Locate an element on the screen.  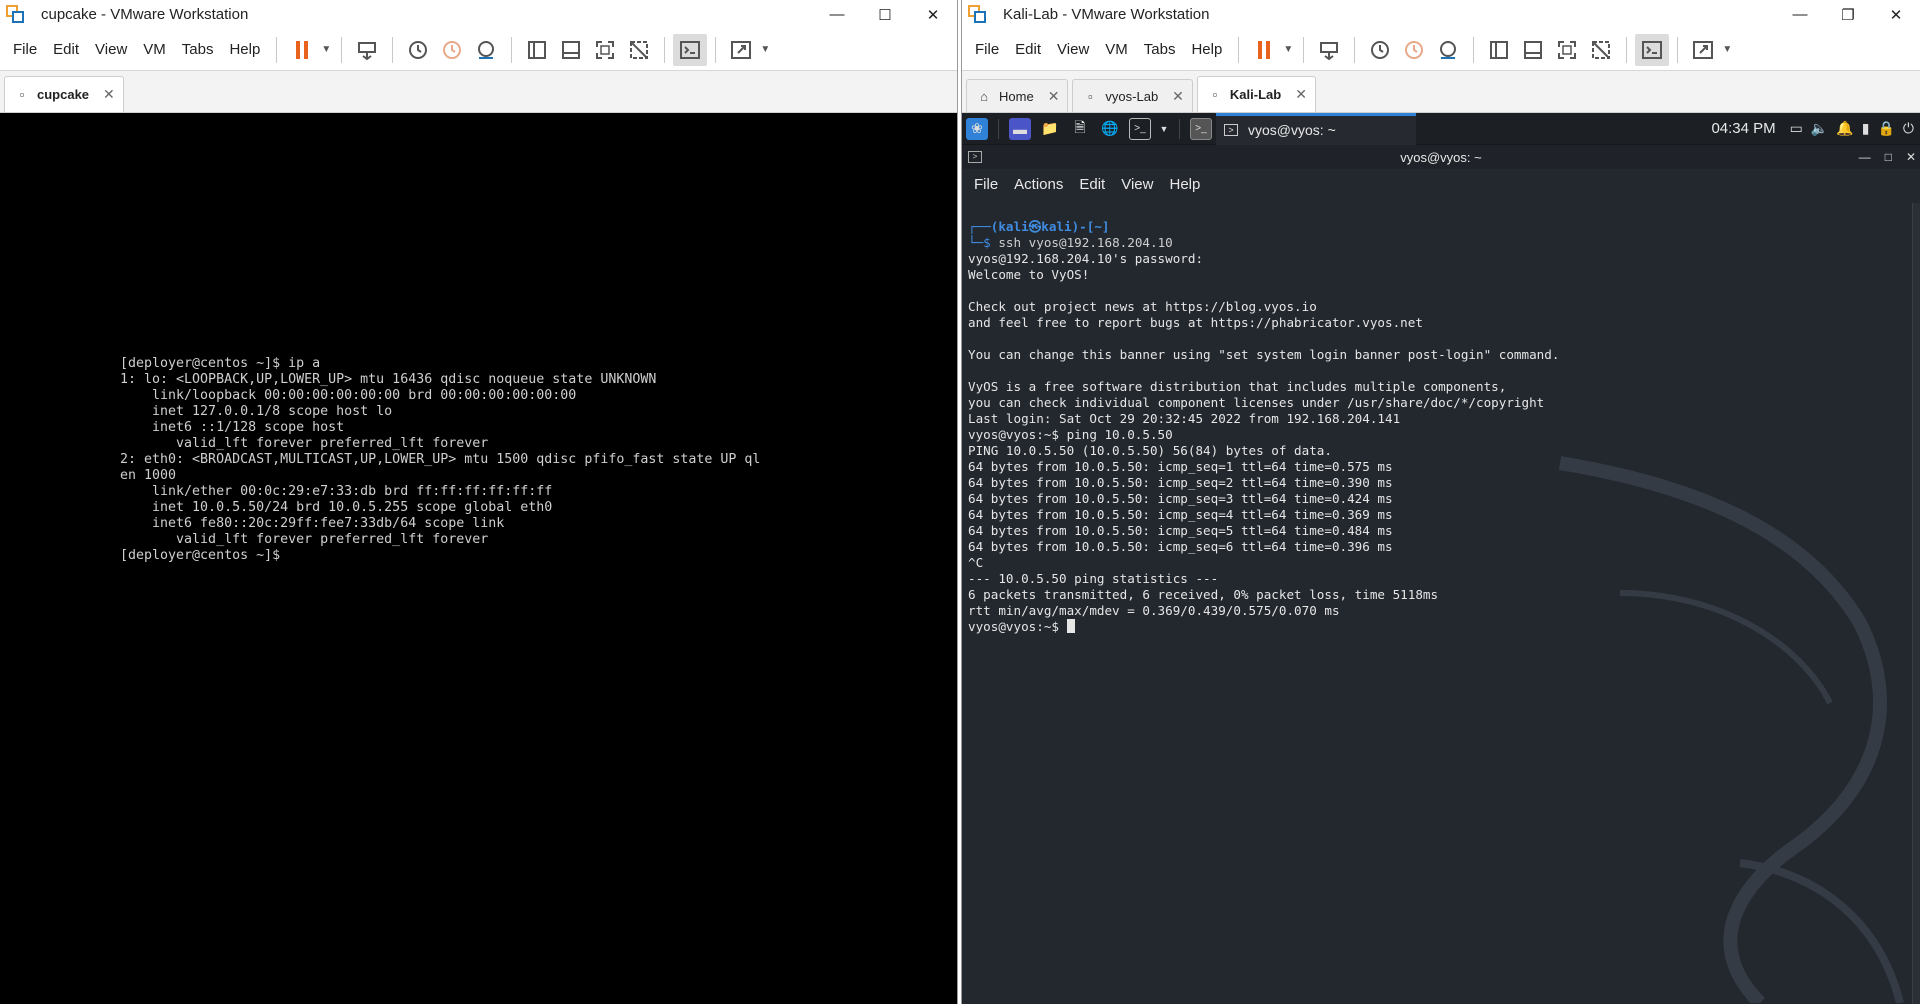
tab-label: vyos-Lab is located at coordinates (1132, 96).